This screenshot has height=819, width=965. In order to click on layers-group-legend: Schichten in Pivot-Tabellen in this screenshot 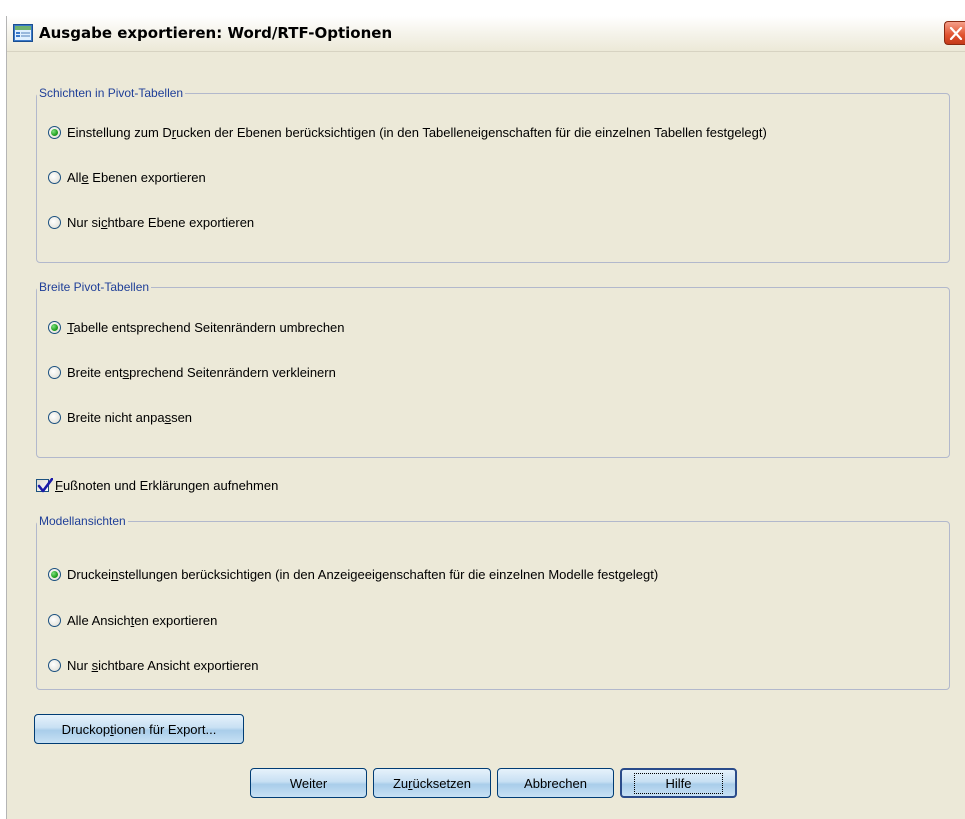, I will do `click(111, 93)`.